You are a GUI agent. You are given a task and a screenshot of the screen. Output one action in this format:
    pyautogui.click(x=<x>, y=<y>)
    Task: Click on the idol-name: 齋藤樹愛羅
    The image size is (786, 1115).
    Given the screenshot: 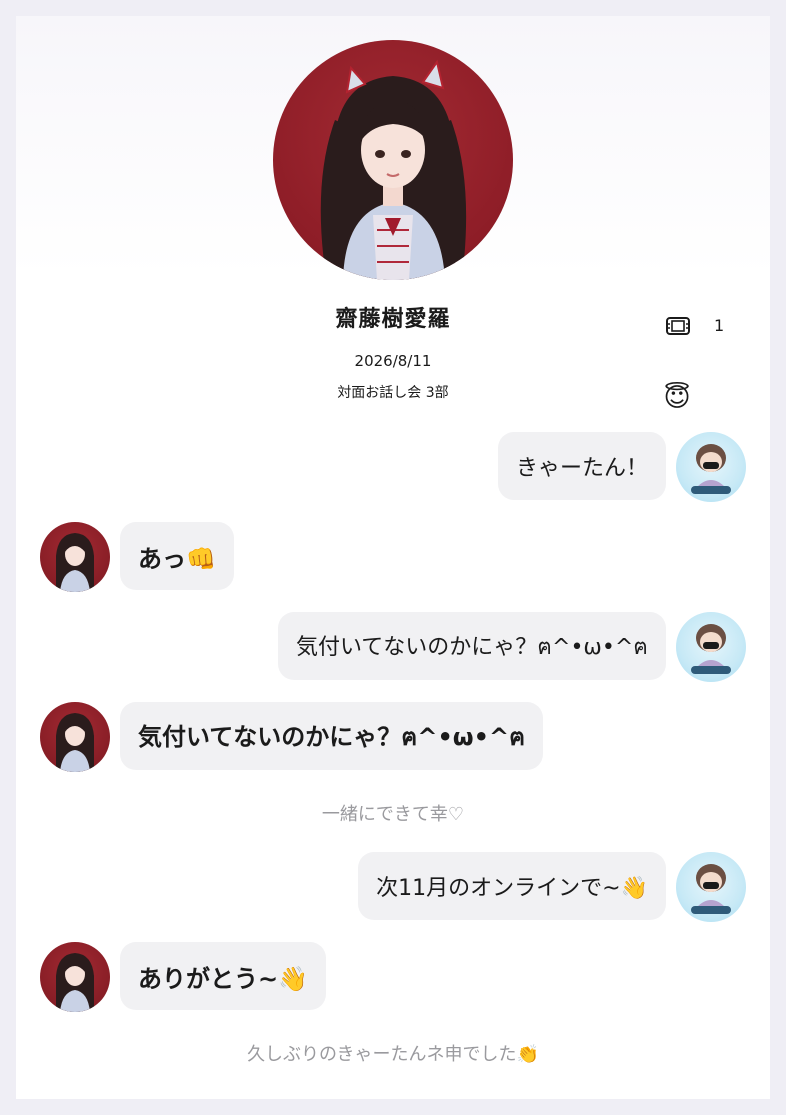 What is the action you would take?
    pyautogui.click(x=393, y=319)
    